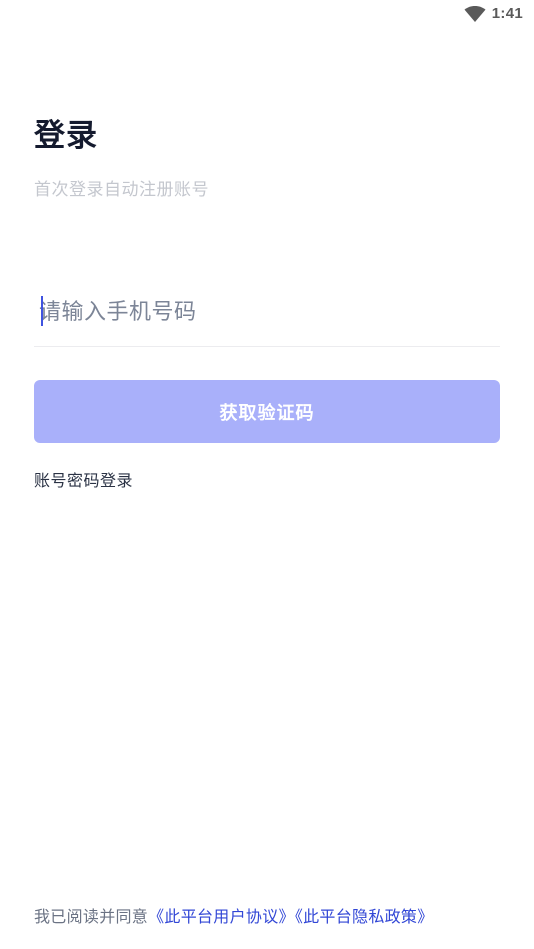 The height and width of the screenshot is (949, 534). I want to click on status-time: 1:41, so click(507, 13).